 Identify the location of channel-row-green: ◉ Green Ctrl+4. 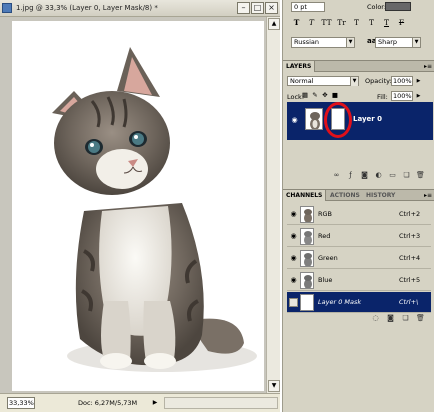
(359, 258).